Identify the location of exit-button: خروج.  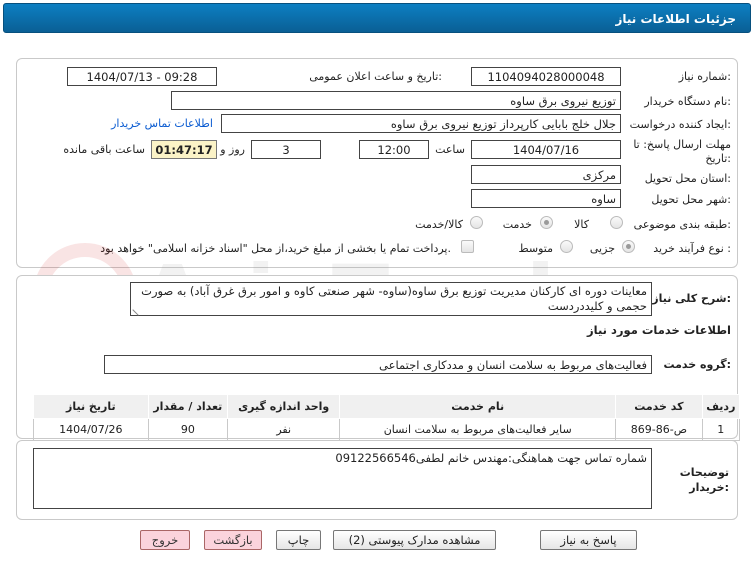
(165, 540).